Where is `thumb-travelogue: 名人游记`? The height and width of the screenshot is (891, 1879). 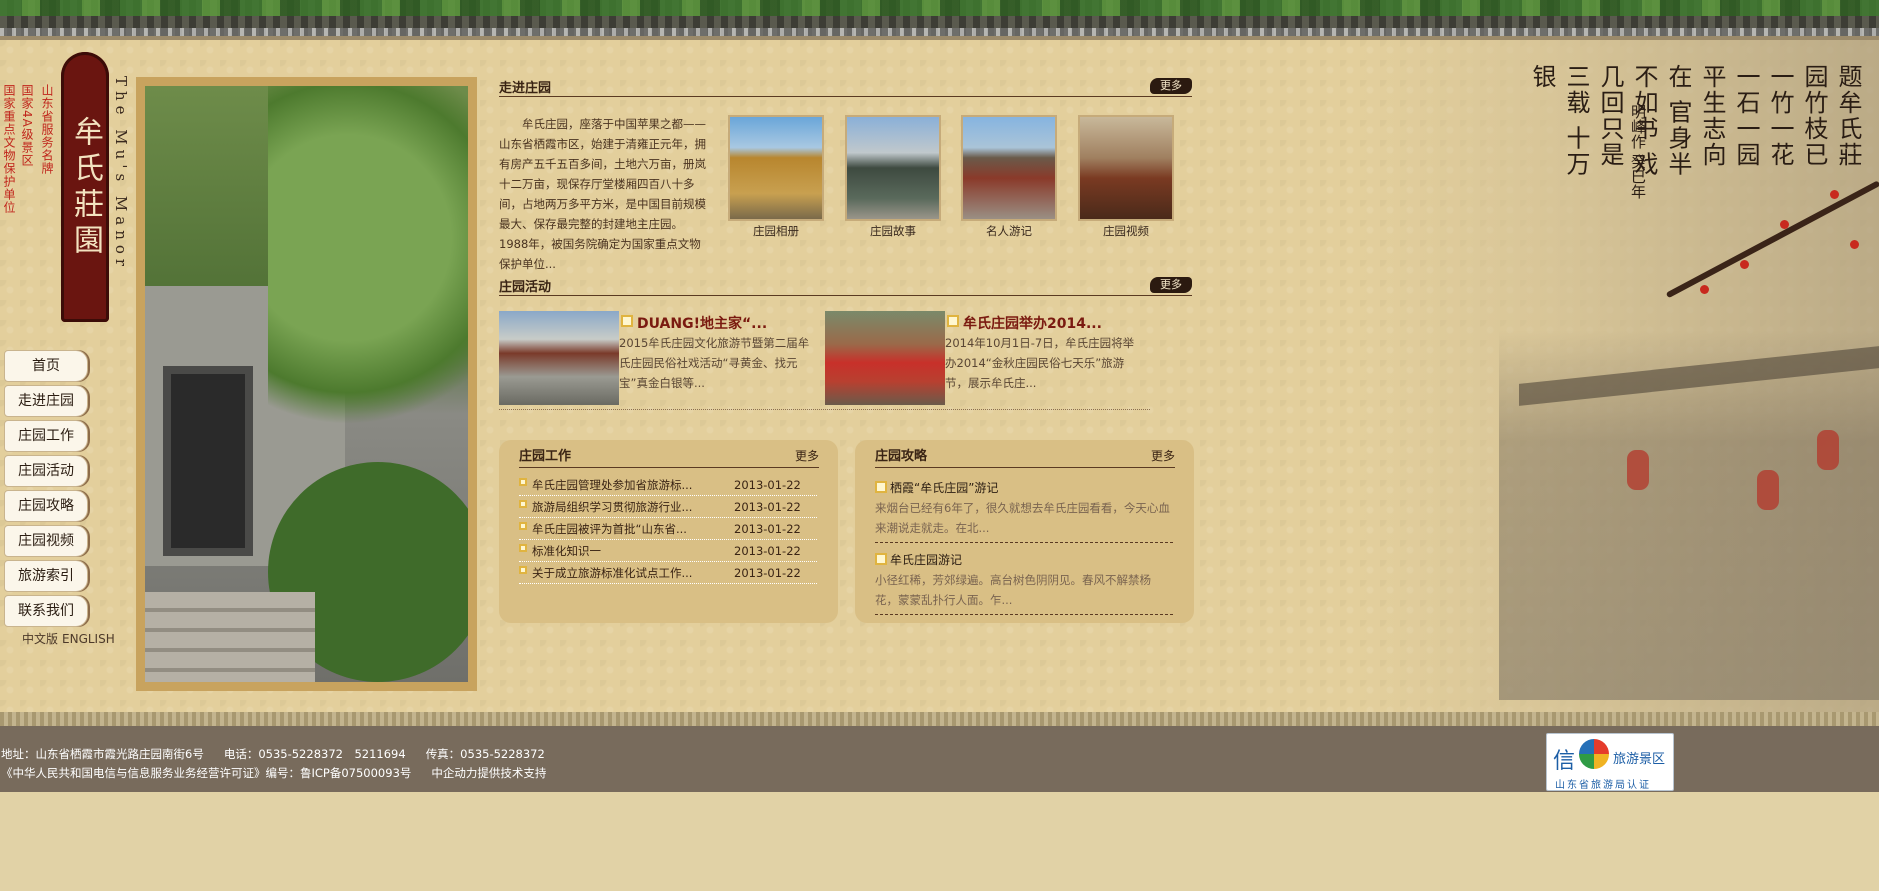 thumb-travelogue: 名人游记 is located at coordinates (1009, 177).